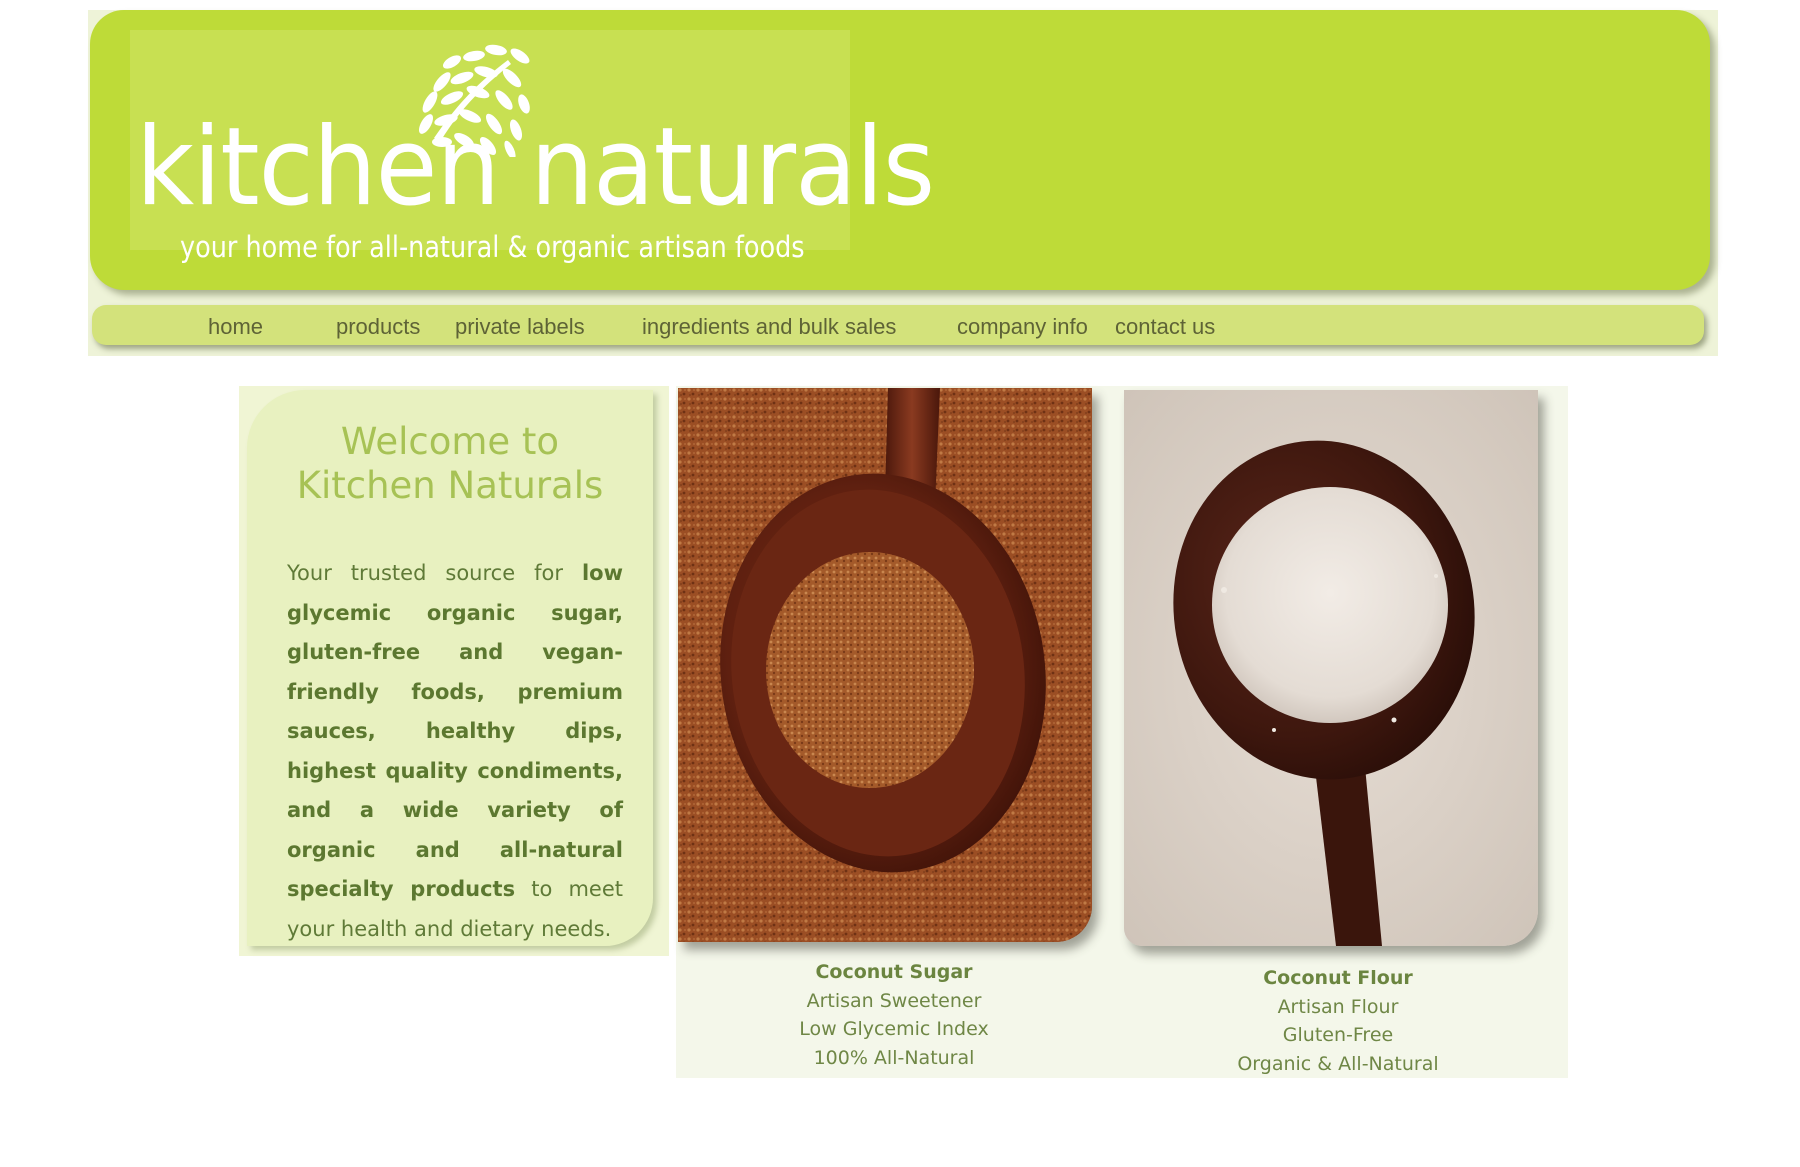  Describe the element at coordinates (1338, 1035) in the screenshot. I see `product-detail: Gluten-Free` at that location.